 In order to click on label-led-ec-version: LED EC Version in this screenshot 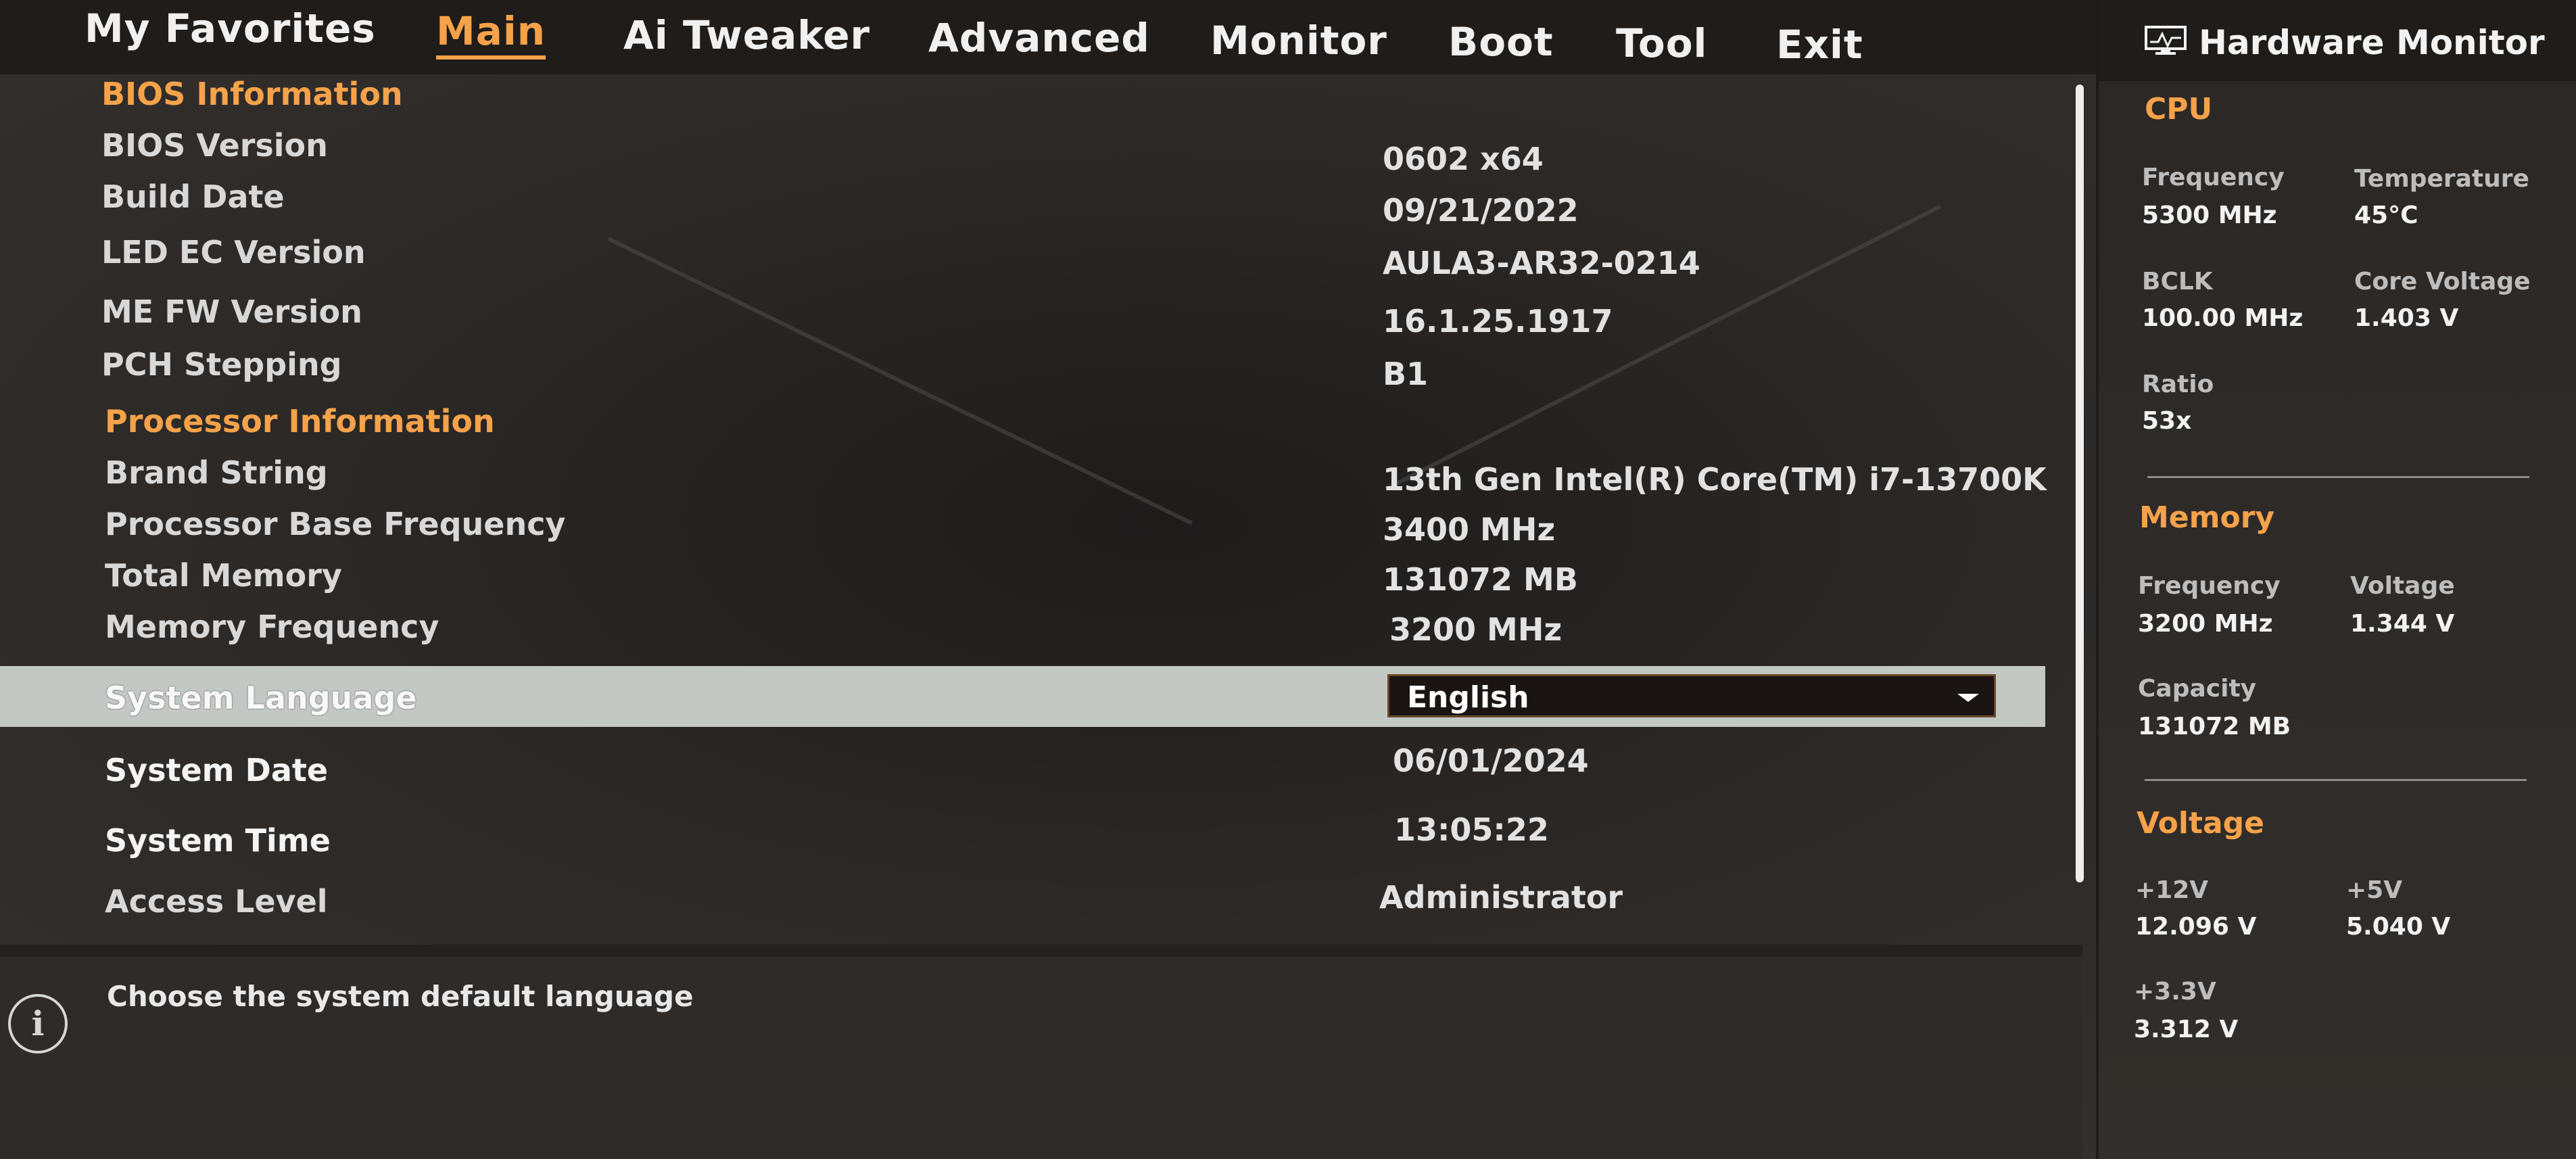, I will do `click(233, 252)`.